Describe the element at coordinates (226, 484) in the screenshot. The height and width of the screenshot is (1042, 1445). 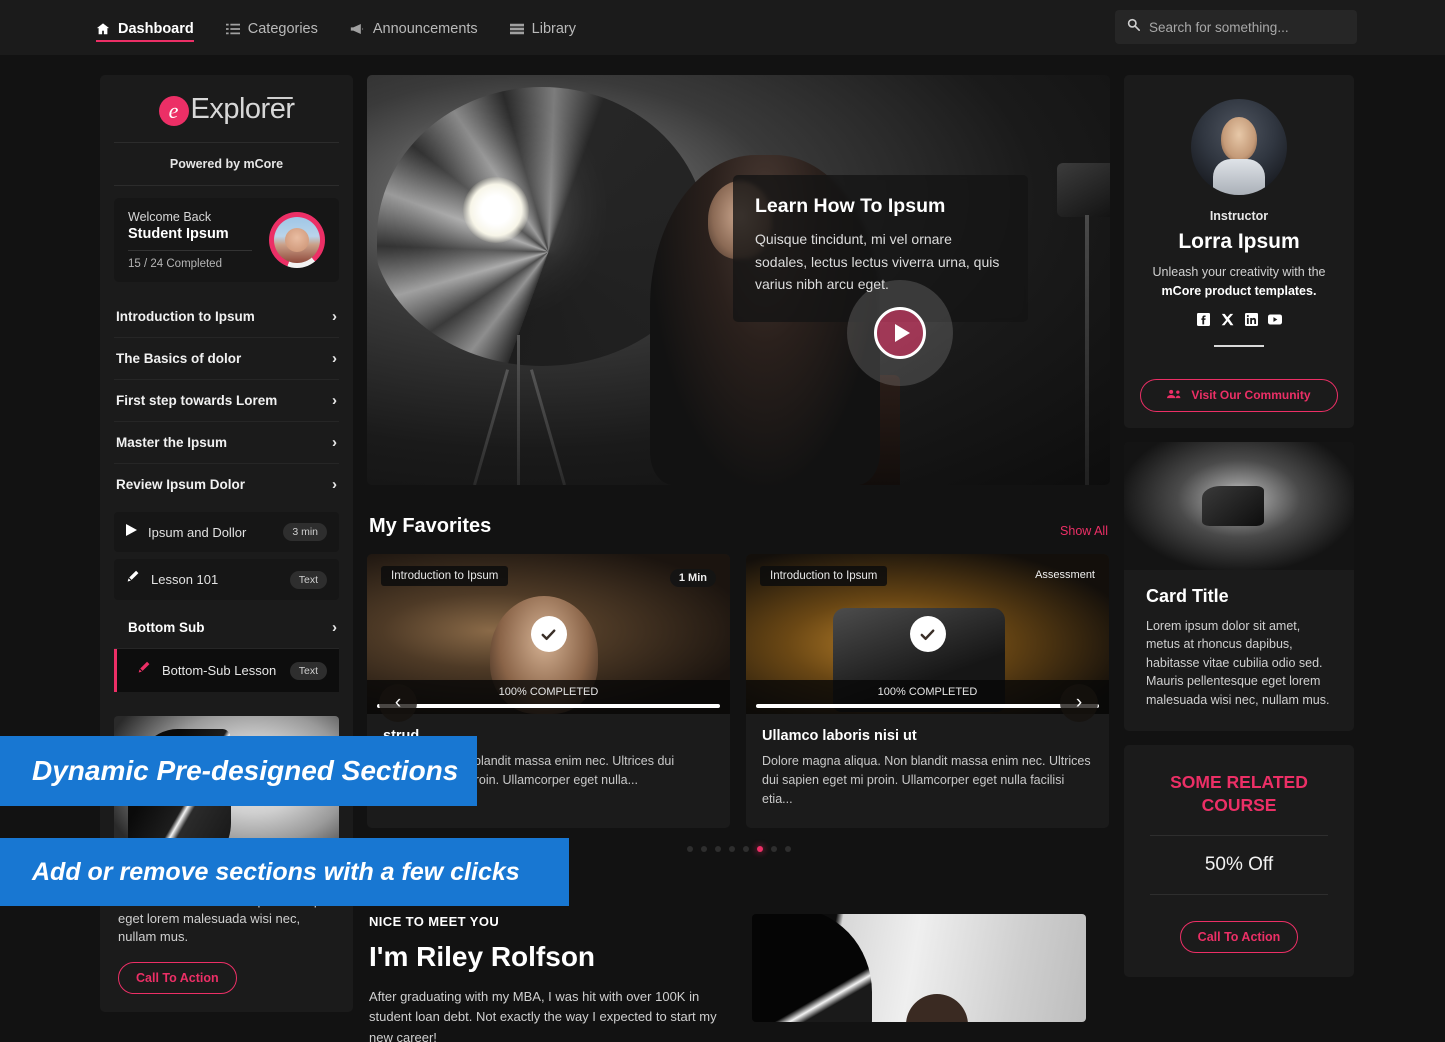
I see `sidebar-item-review-ipsum-dolor: Review Ipsum Dolor ›` at that location.